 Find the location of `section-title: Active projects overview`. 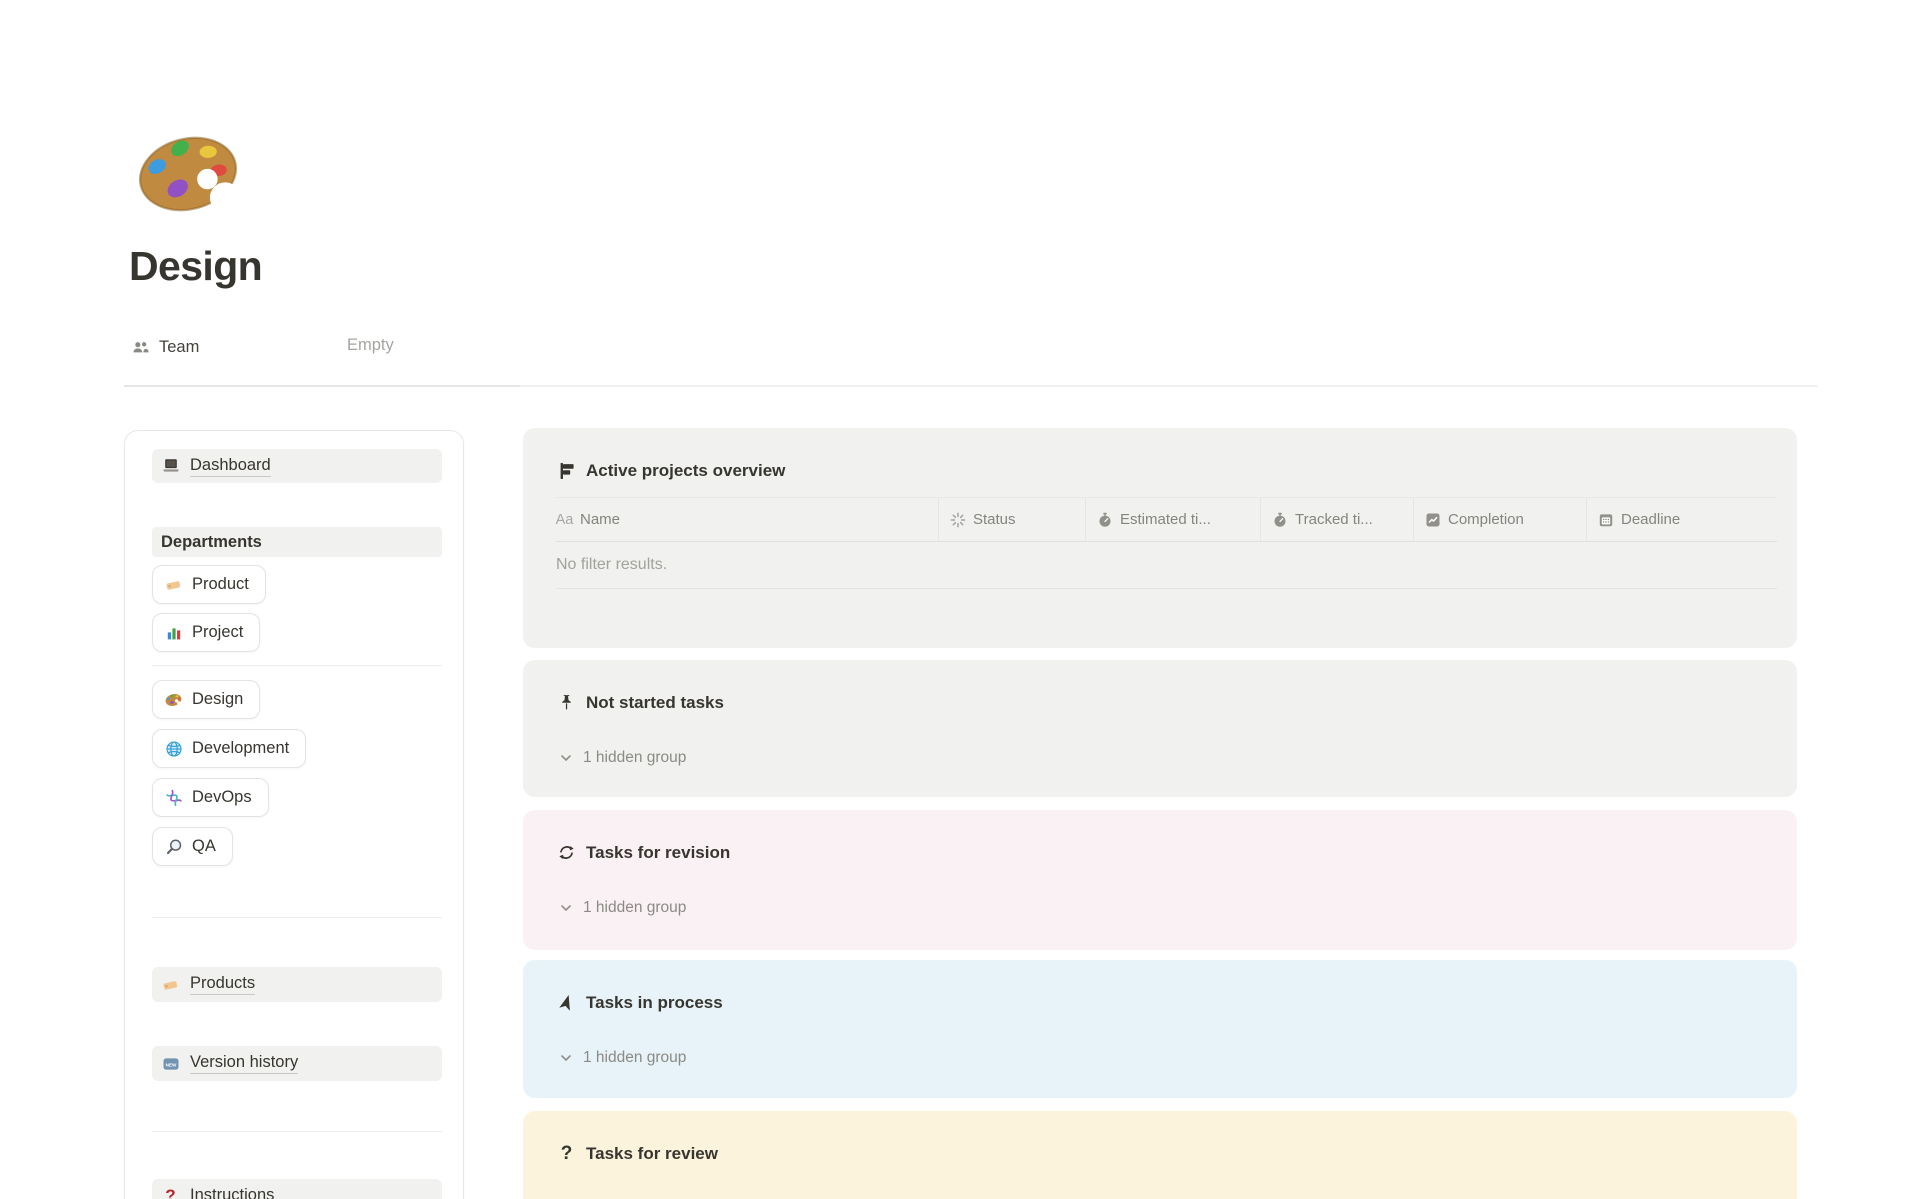

section-title: Active projects overview is located at coordinates (686, 470).